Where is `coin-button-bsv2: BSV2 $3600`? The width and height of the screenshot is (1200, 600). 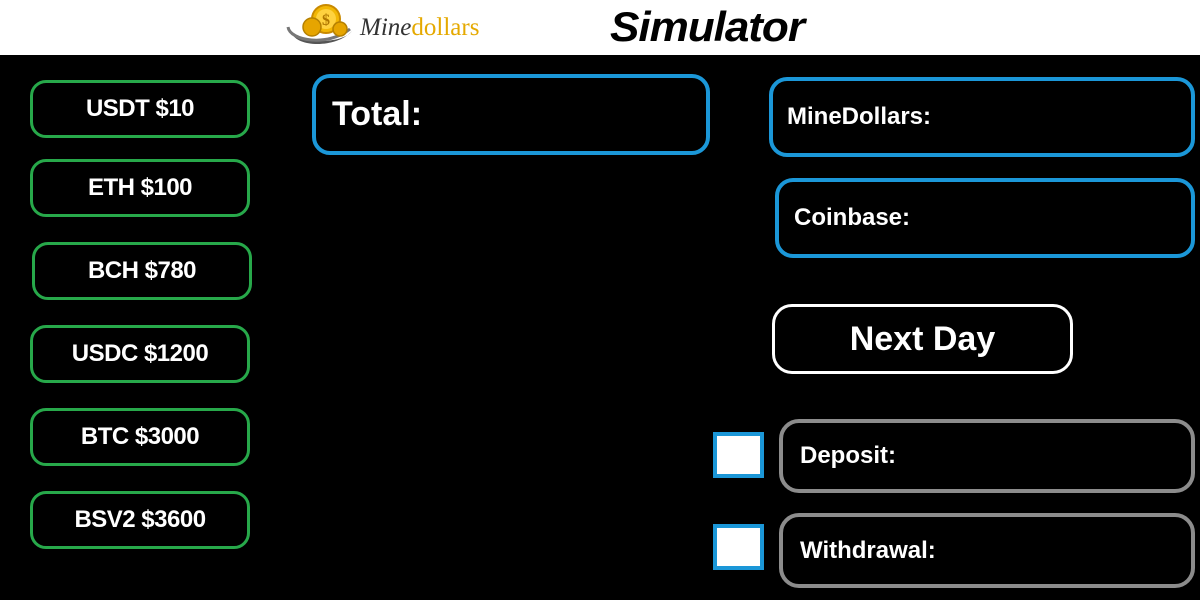
coin-button-bsv2: BSV2 $3600 is located at coordinates (140, 520).